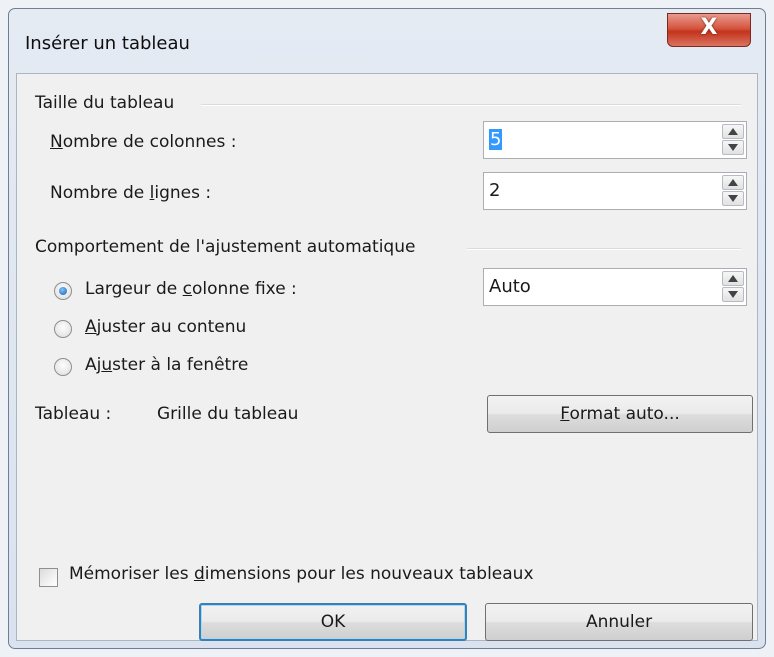 The image size is (774, 657). Describe the element at coordinates (48, 577) in the screenshot. I see `remember-dimensions-checkbox` at that location.